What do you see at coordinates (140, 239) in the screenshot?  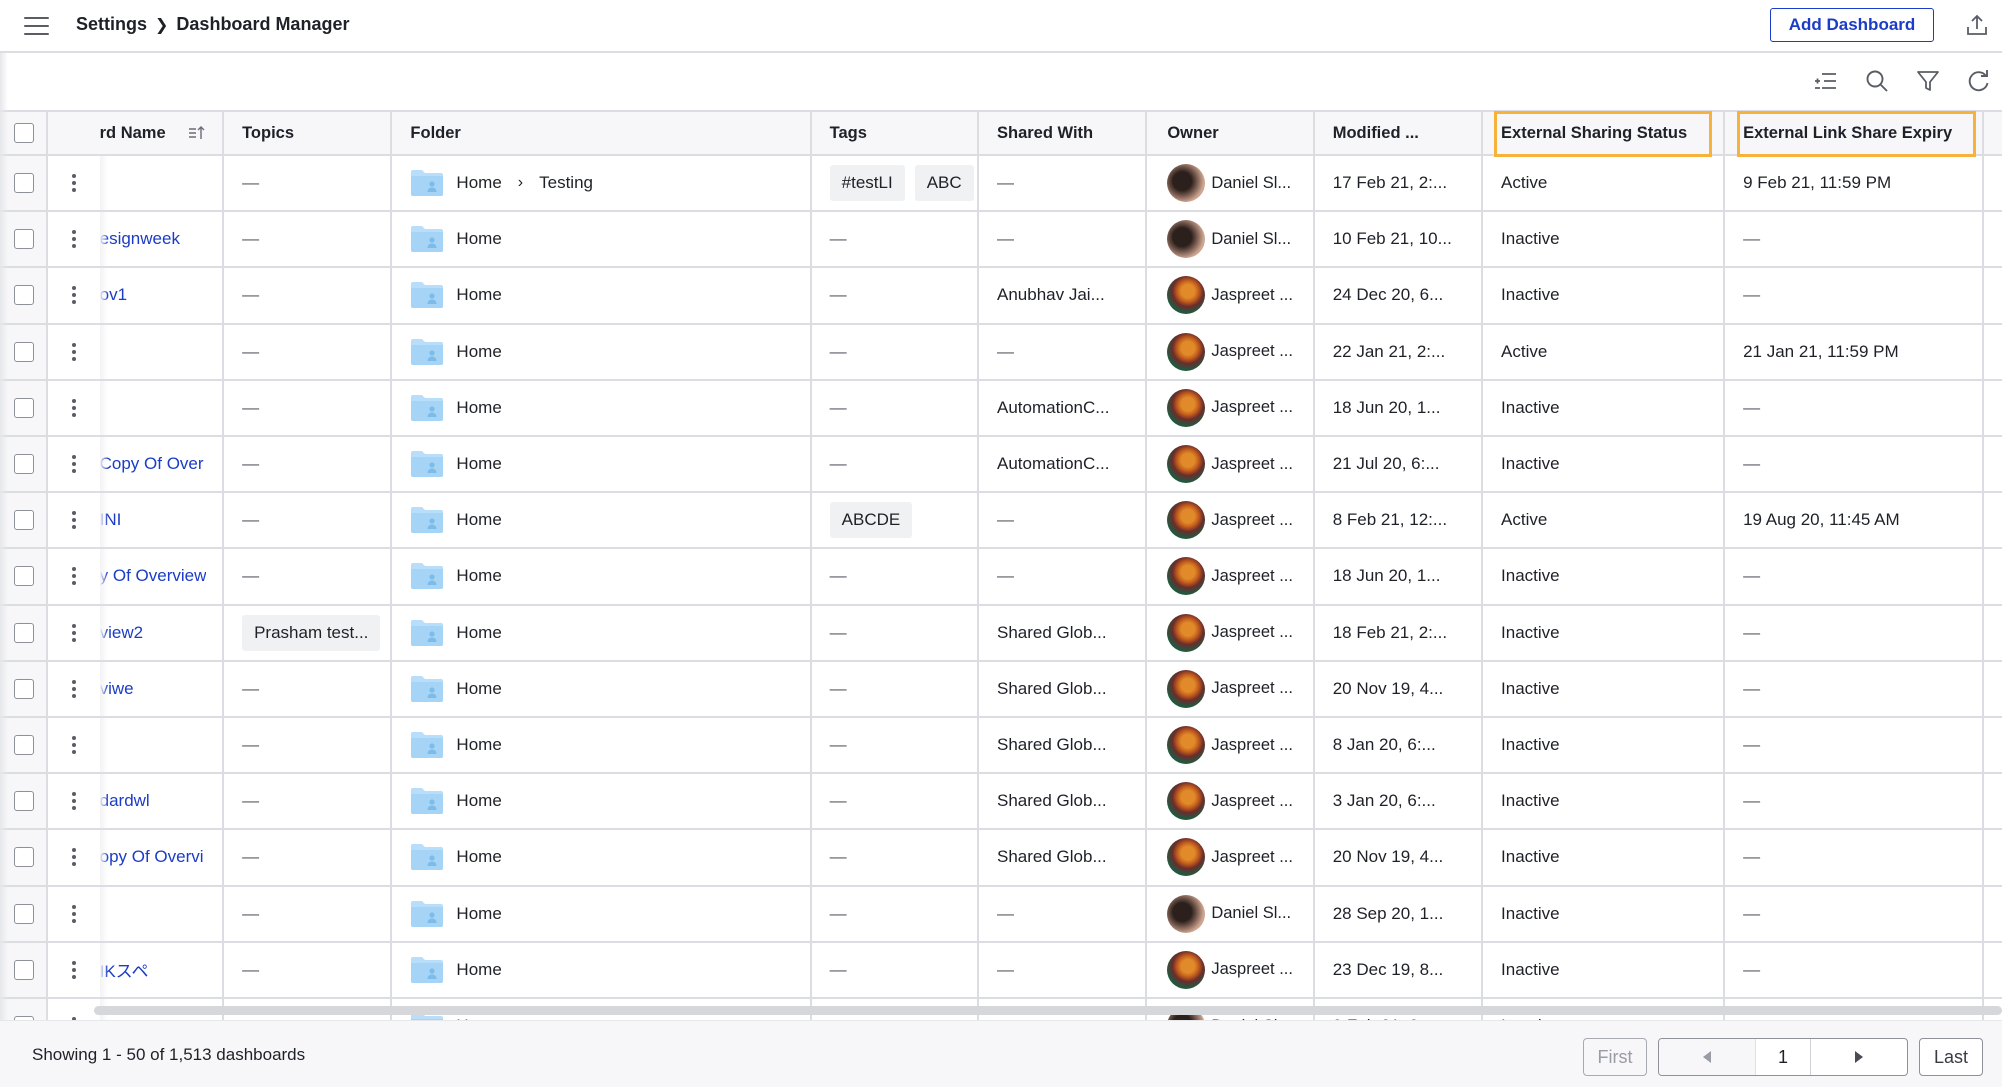 I see `dashboard-name-link: esignweek` at bounding box center [140, 239].